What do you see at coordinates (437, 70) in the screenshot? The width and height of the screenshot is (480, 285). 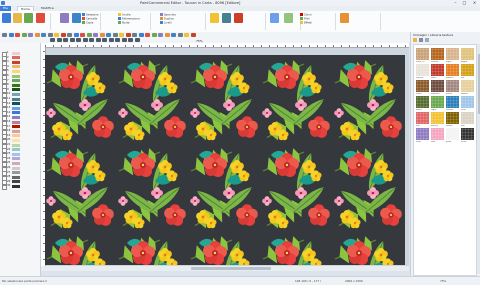 I see `texture-thumbnail: rosso` at bounding box center [437, 70].